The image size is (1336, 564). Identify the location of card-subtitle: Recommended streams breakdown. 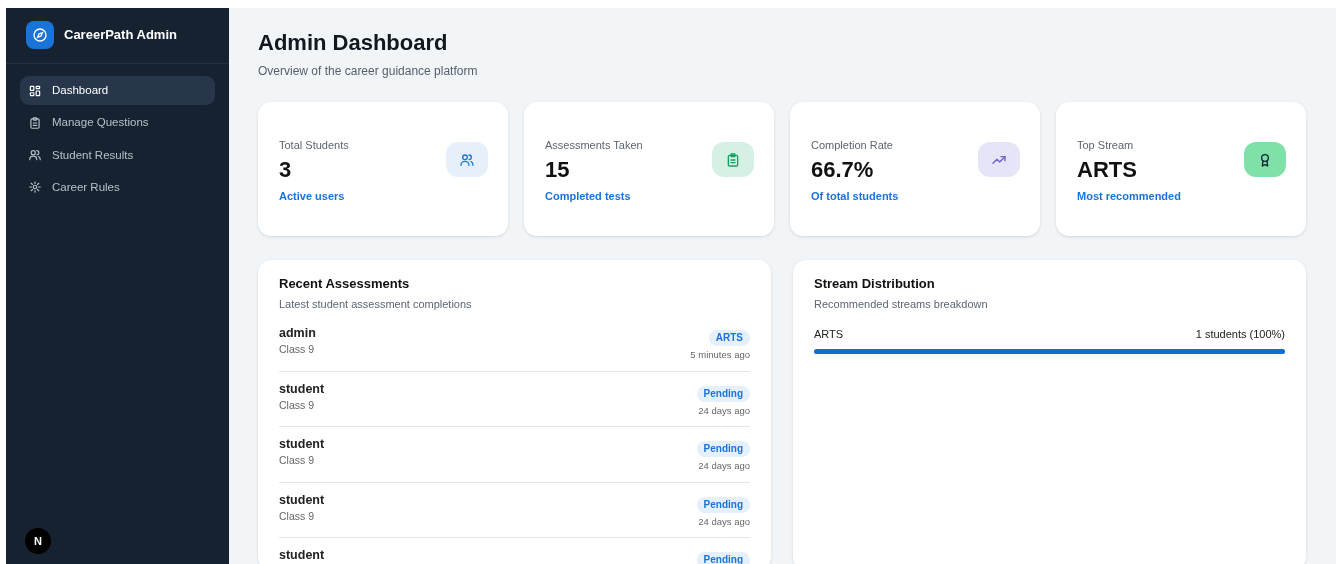
(901, 304).